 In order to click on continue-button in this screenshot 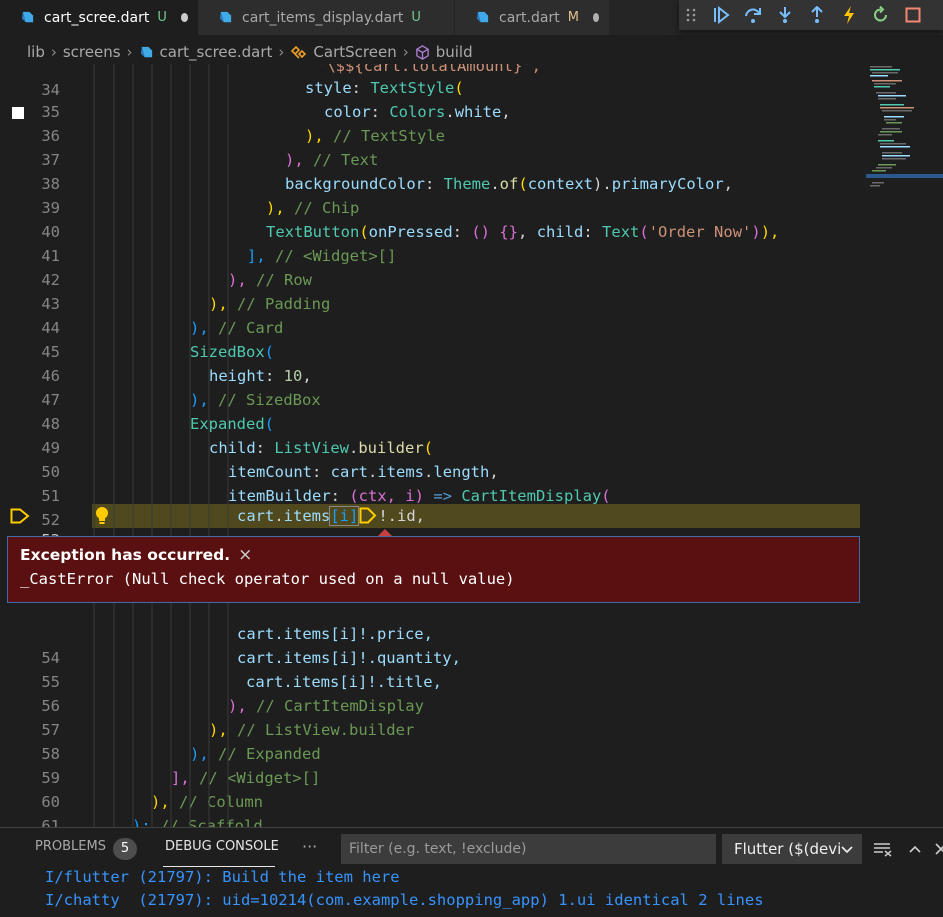, I will do `click(721, 15)`.